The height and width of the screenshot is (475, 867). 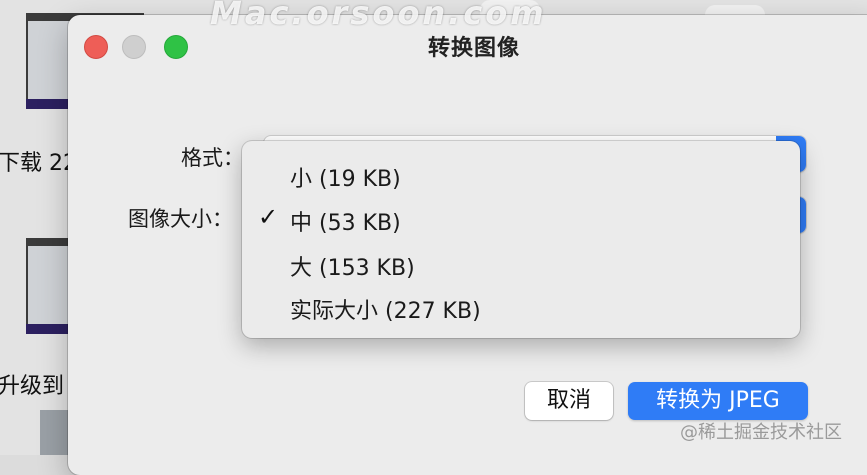 What do you see at coordinates (521, 264) in the screenshot?
I see `menu-item-large: 大 (153 KB)` at bounding box center [521, 264].